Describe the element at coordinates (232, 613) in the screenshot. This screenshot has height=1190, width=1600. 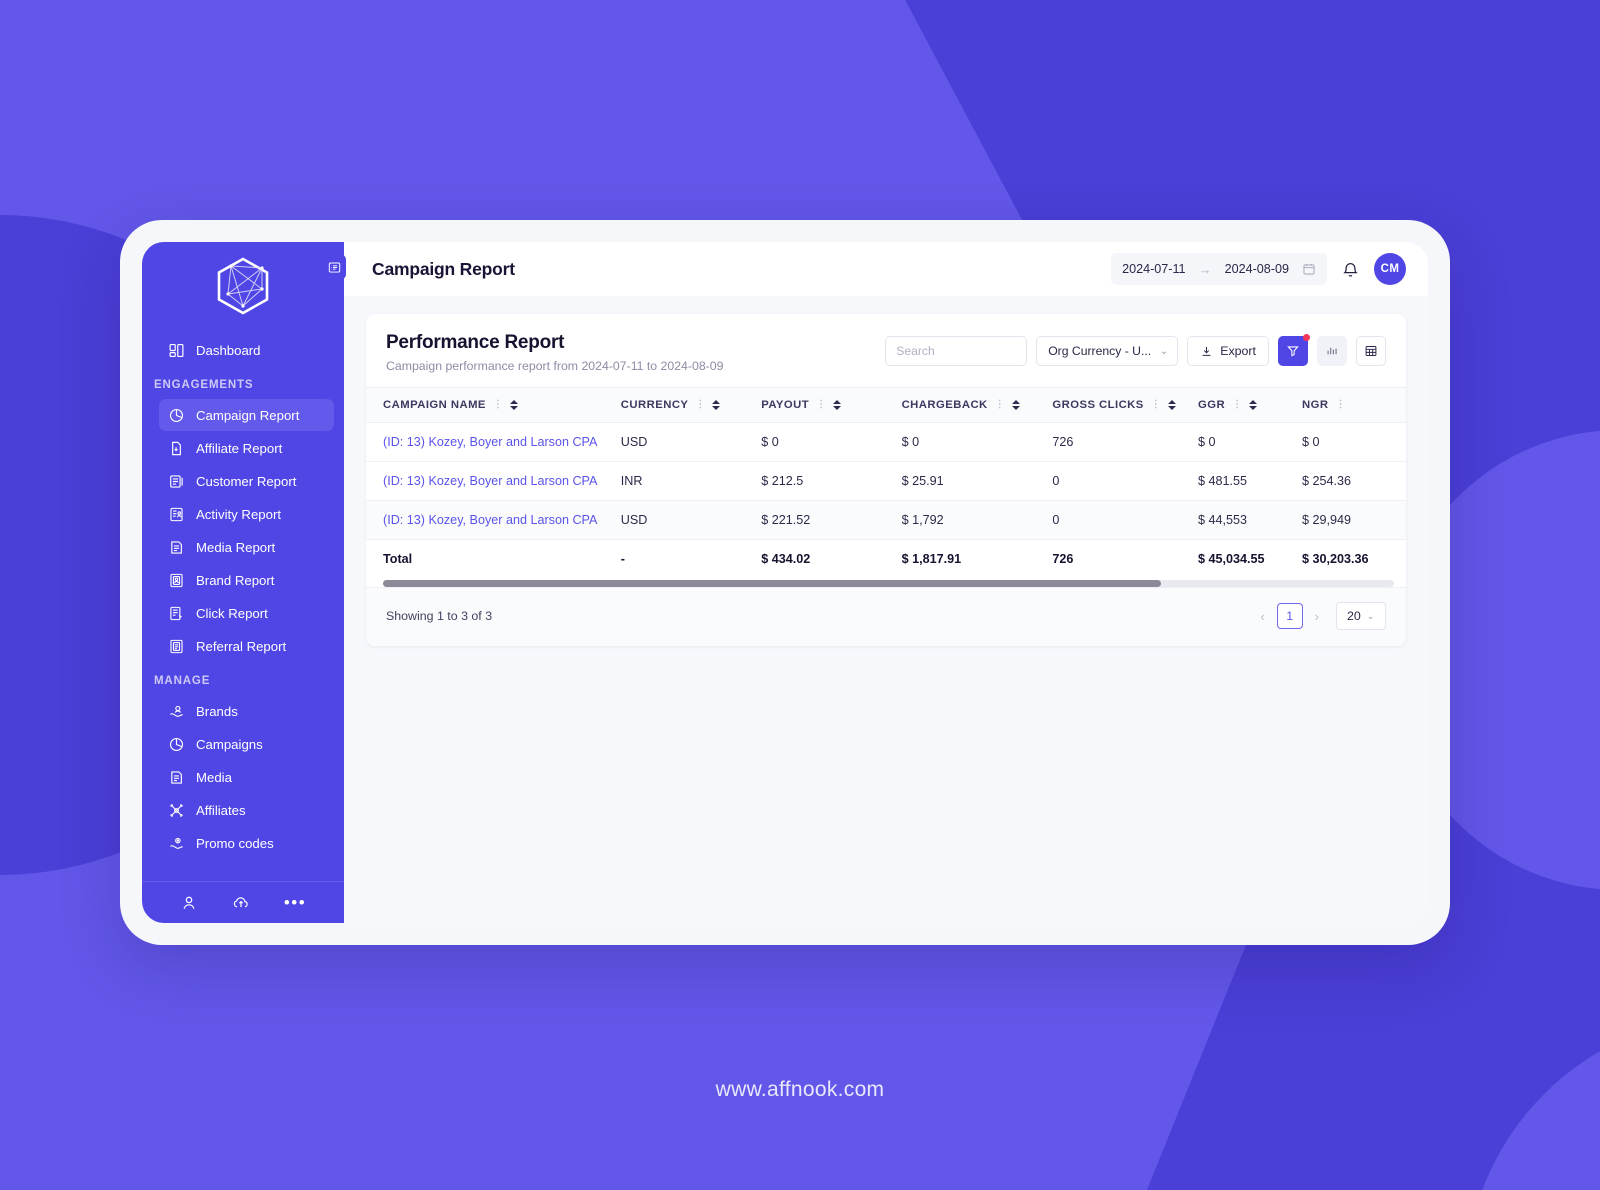
I see `sidebar-item-label: Click Report` at that location.